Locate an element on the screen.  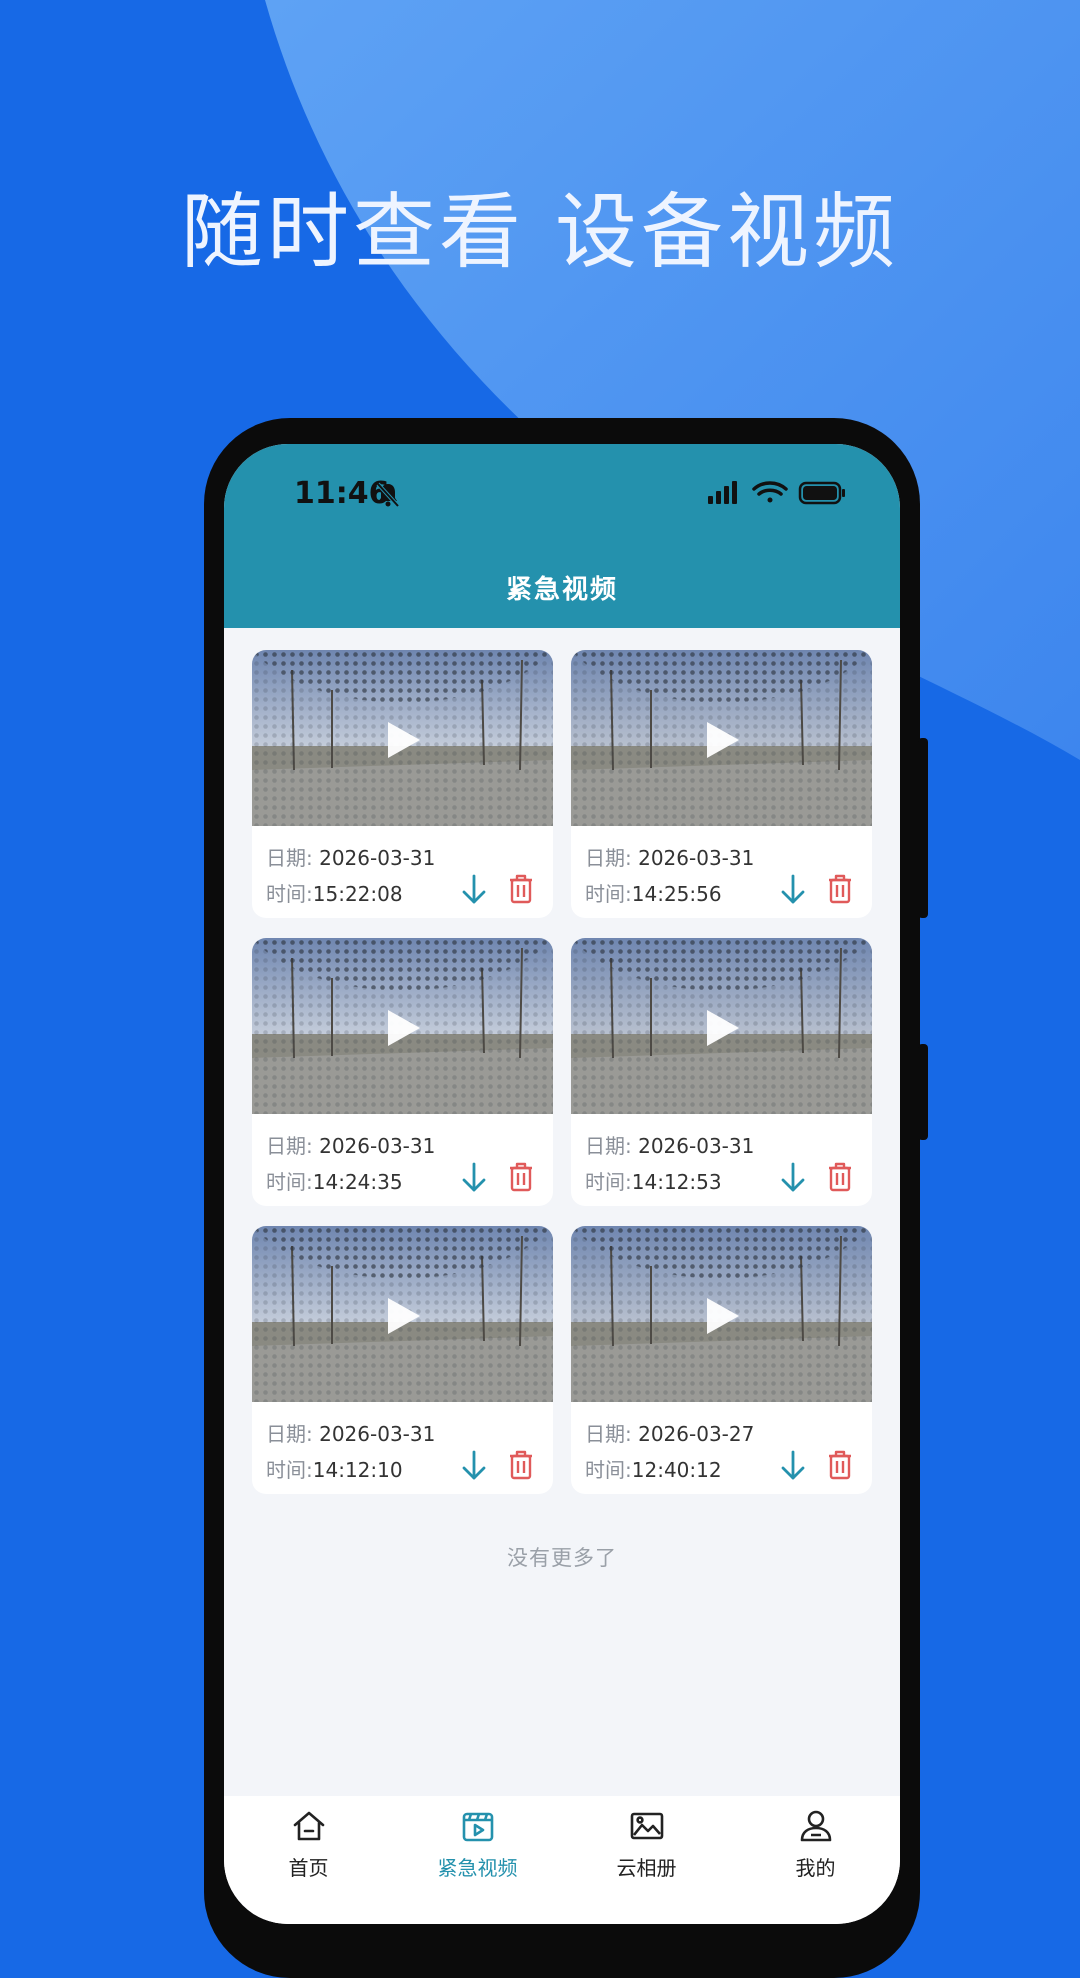
user-icon is located at coordinates (815, 1826).